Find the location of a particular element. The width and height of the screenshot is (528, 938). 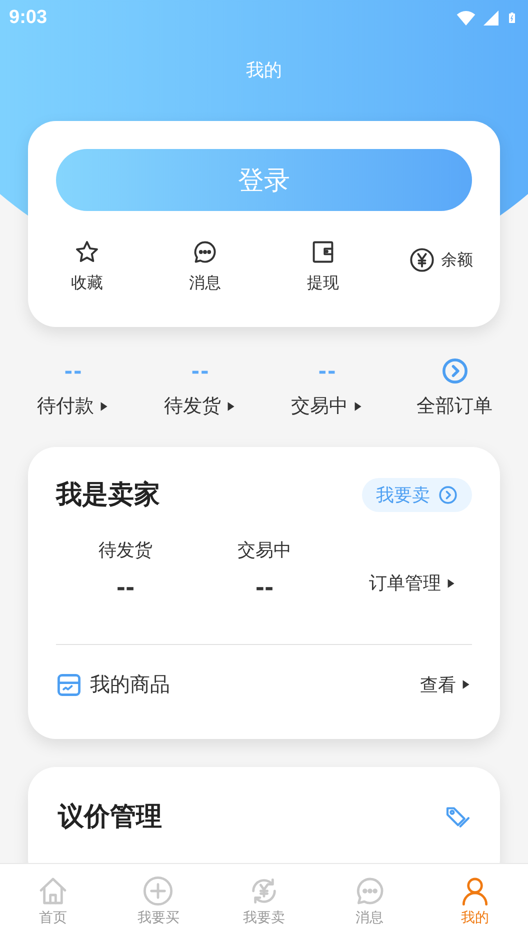

wifi-icon is located at coordinates (466, 18).